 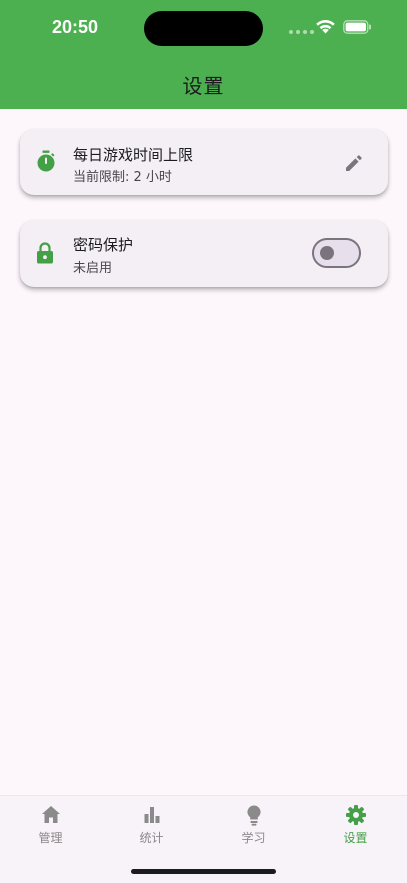 What do you see at coordinates (203, 54) in the screenshot?
I see `app-header: 20:50 设置` at bounding box center [203, 54].